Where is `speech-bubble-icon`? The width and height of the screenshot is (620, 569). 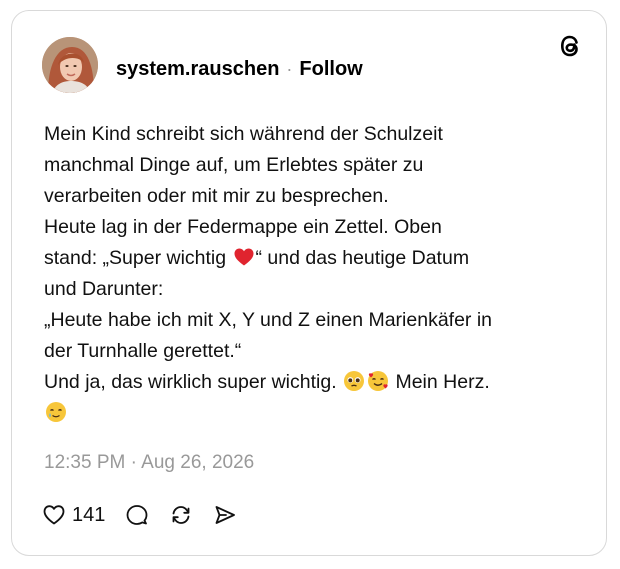 speech-bubble-icon is located at coordinates (137, 515).